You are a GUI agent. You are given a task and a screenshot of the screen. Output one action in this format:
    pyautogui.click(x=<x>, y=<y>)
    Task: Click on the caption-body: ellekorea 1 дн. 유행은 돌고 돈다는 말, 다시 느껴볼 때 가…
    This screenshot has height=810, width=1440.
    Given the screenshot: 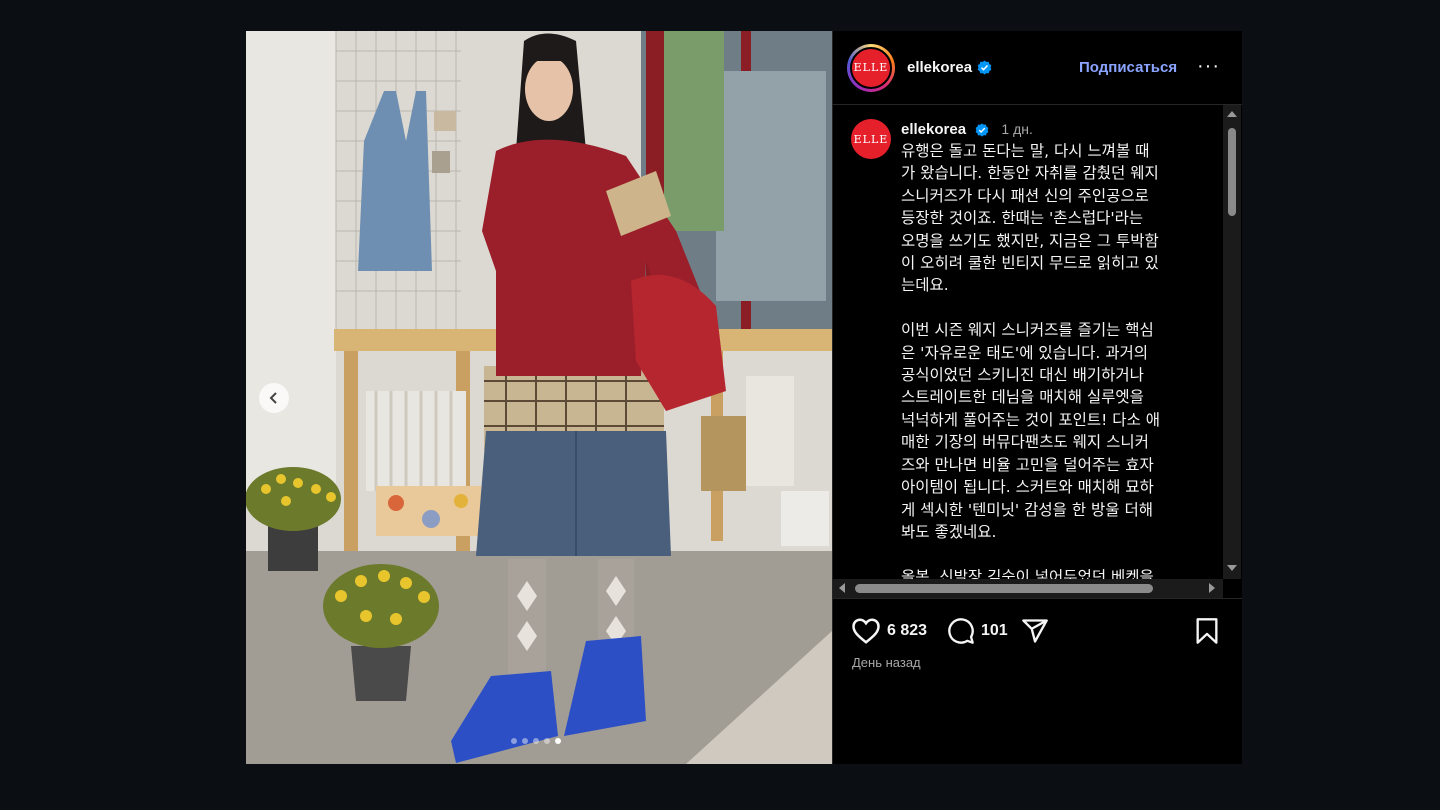 What is the action you would take?
    pyautogui.click(x=1056, y=353)
    